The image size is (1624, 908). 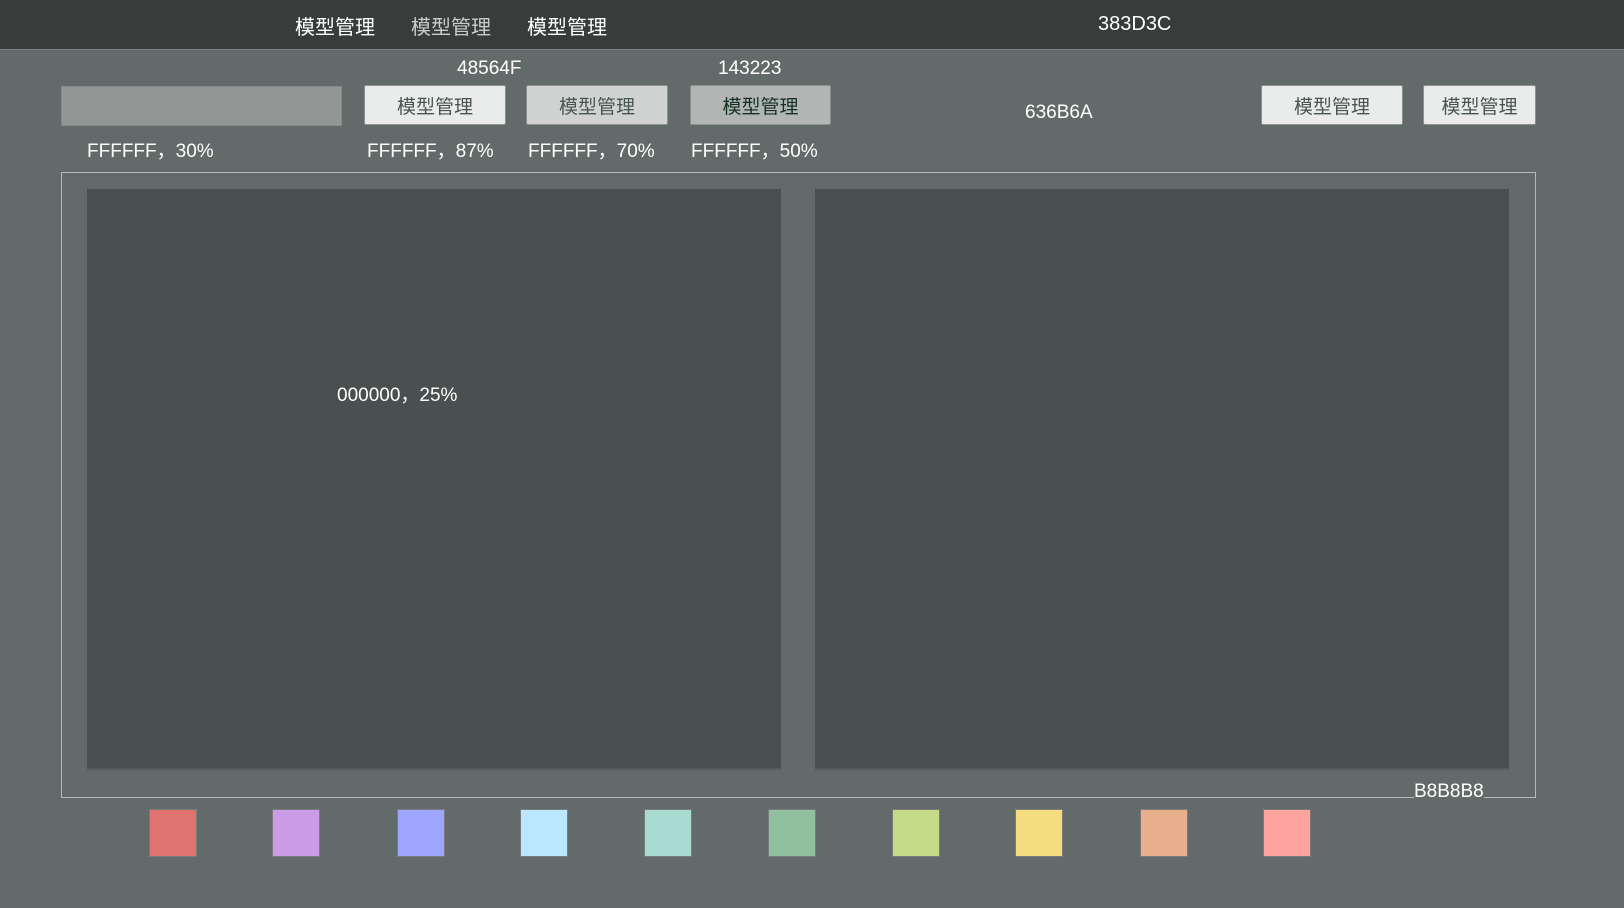 I want to click on button-1-caption: FFFFFF，87%, so click(x=430, y=151).